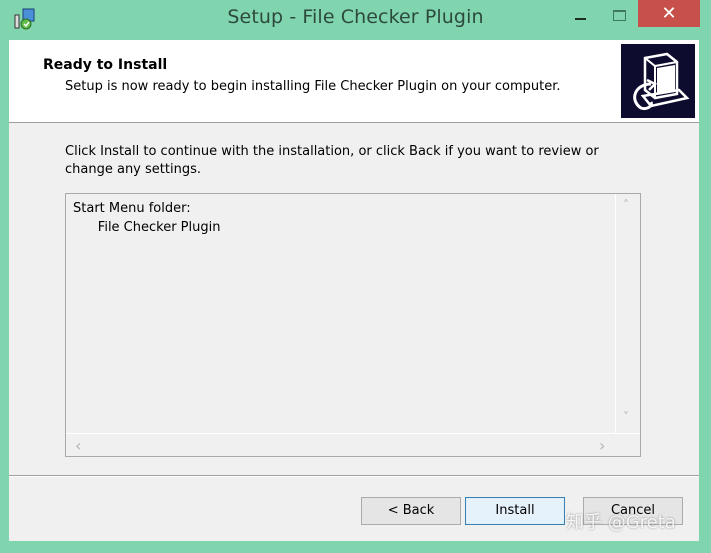  I want to click on close-icon: ✕, so click(669, 13).